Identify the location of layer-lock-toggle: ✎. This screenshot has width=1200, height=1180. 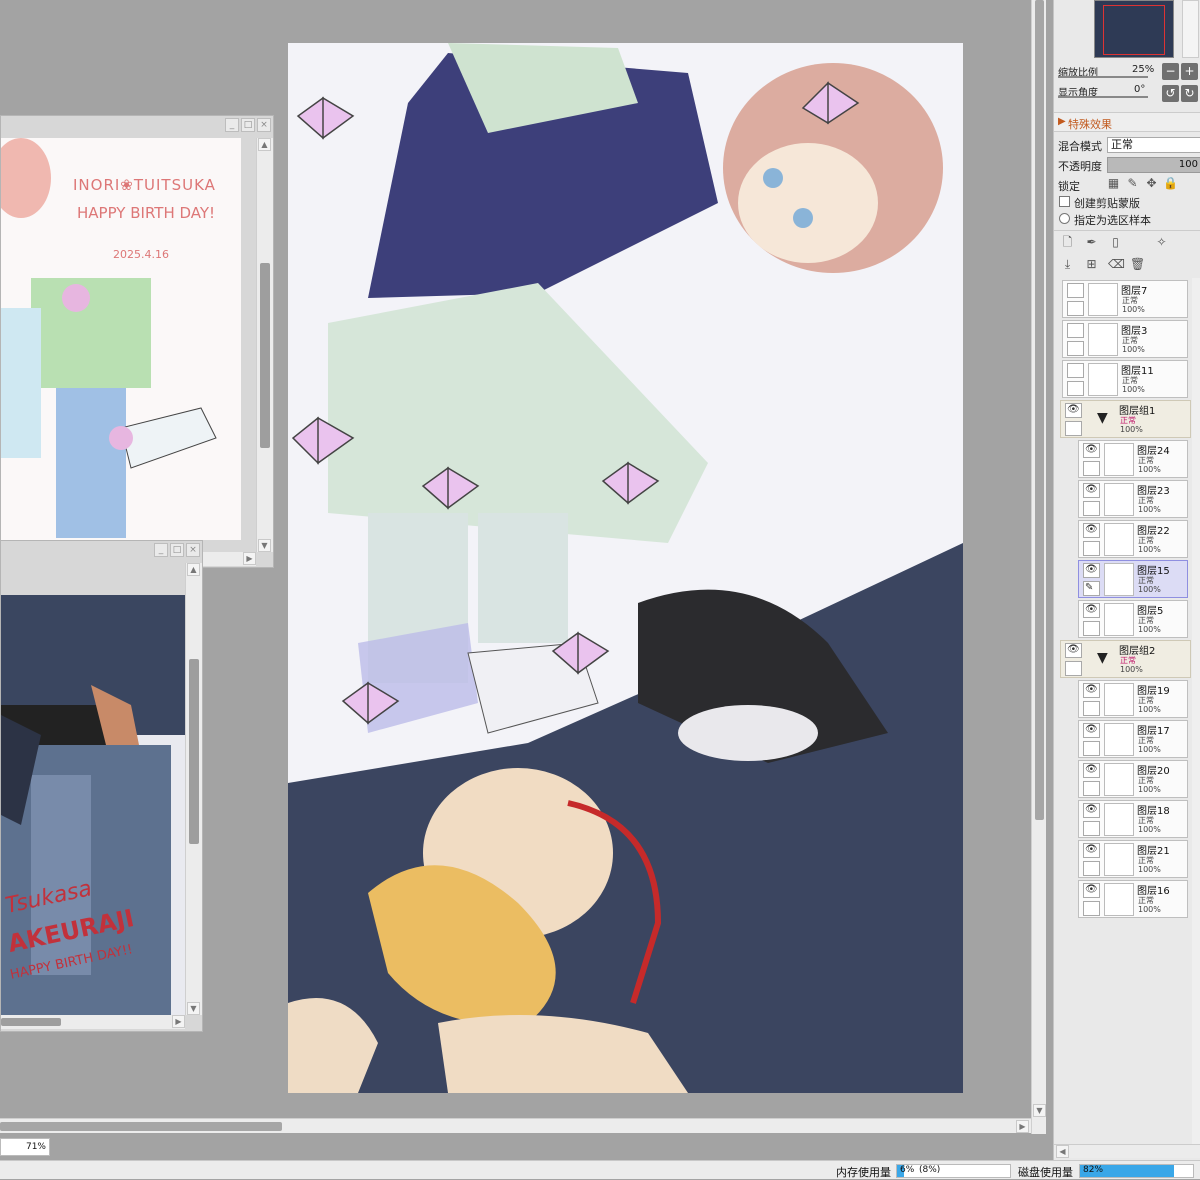
(1091, 588).